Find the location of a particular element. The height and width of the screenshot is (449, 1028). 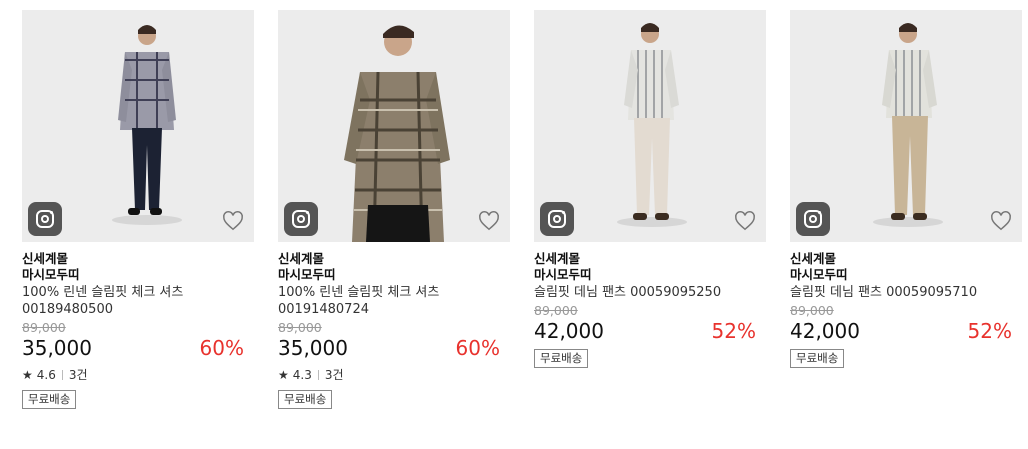

product-name: 100% 린넨 슬림핏 체크 셔츠 00189480500 is located at coordinates (138, 301).